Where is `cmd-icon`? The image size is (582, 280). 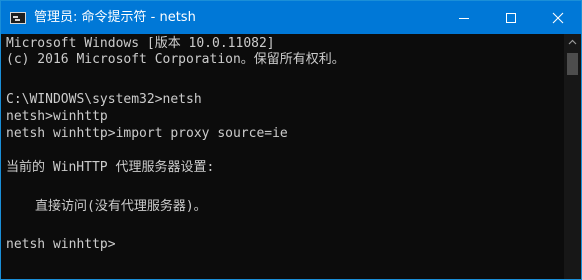
cmd-icon is located at coordinates (18, 18).